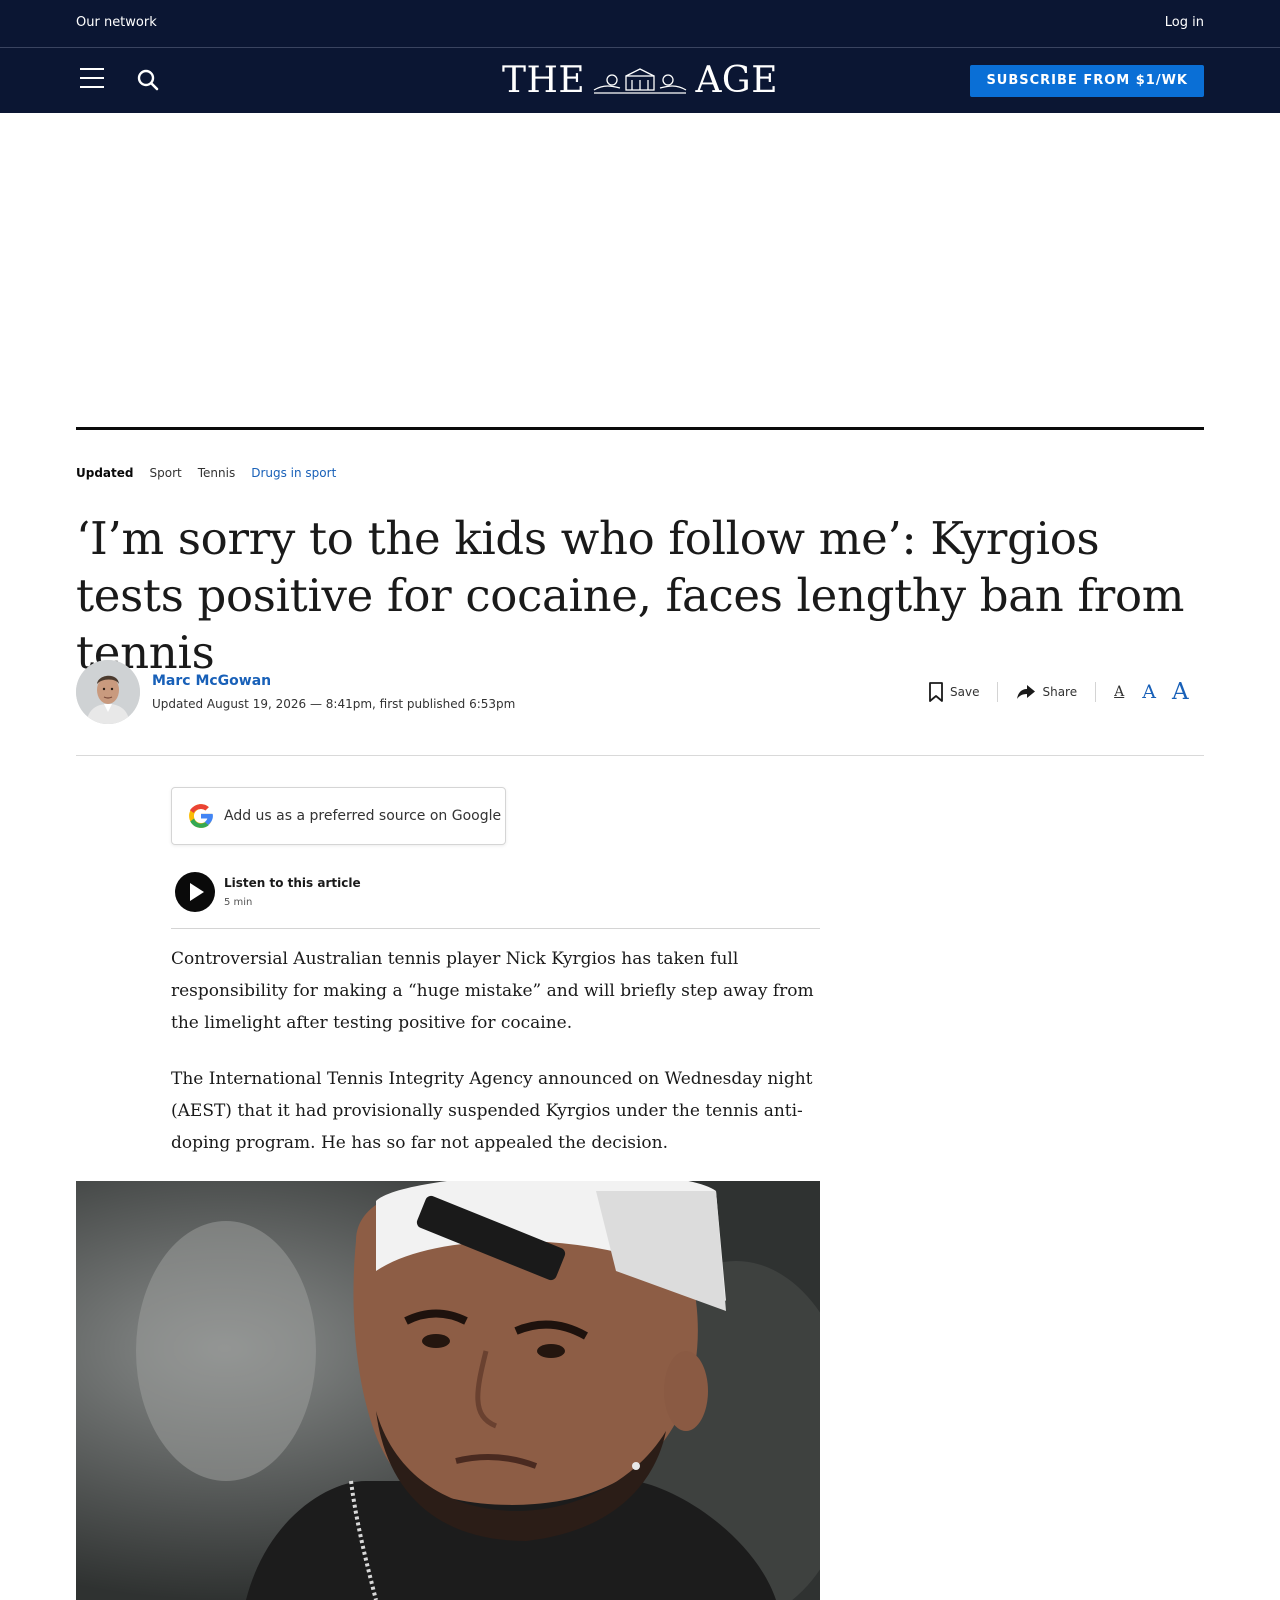 Image resolution: width=1280 pixels, height=1600 pixels. I want to click on breadcrumb: Updated Sport Tennis Drugs in sport, so click(206, 473).